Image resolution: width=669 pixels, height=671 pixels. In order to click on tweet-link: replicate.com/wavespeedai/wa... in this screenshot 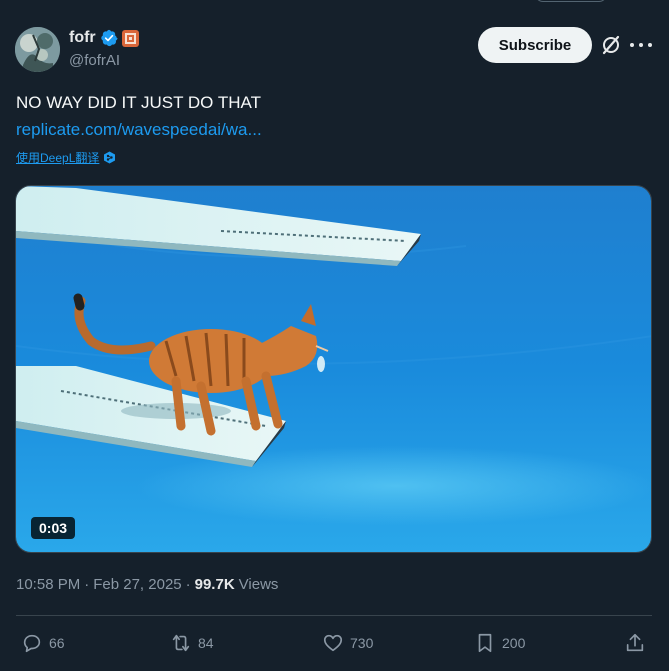, I will do `click(139, 130)`.